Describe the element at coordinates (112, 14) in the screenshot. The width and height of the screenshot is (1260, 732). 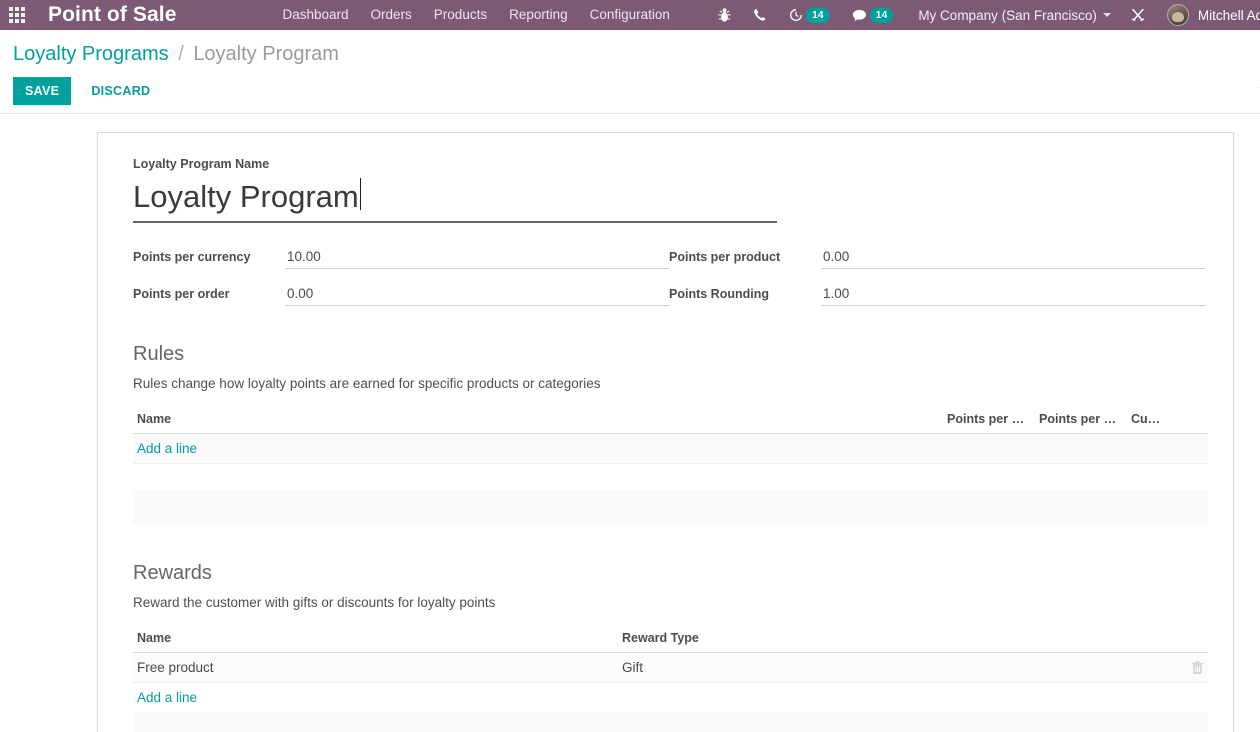
I see `app-brand-title: Point of Sale` at that location.